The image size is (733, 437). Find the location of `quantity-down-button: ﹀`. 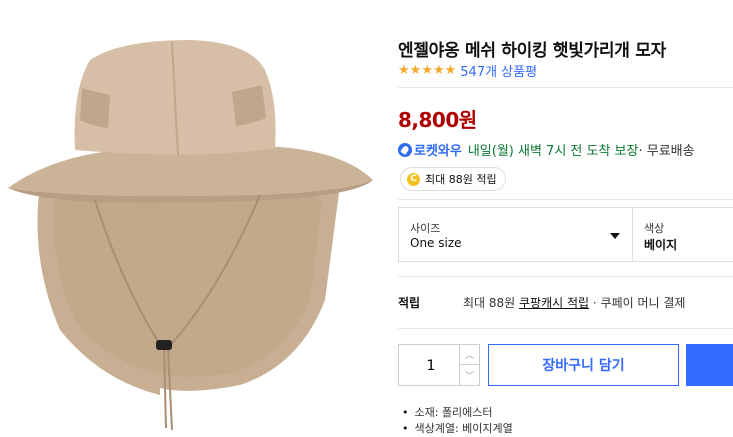

quantity-down-button: ﹀ is located at coordinates (469, 375).